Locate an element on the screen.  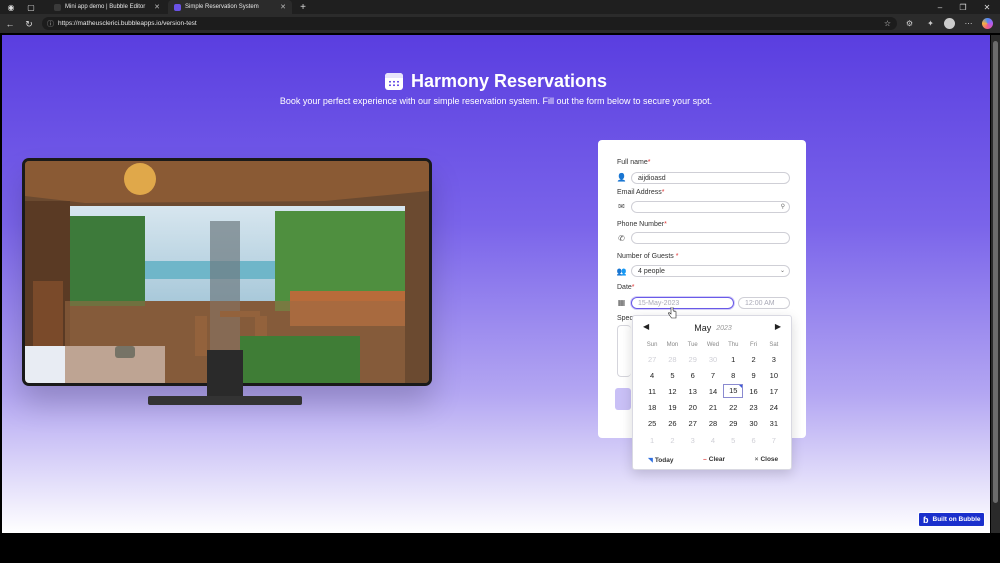
day-cell: 14 is located at coordinates (713, 391).